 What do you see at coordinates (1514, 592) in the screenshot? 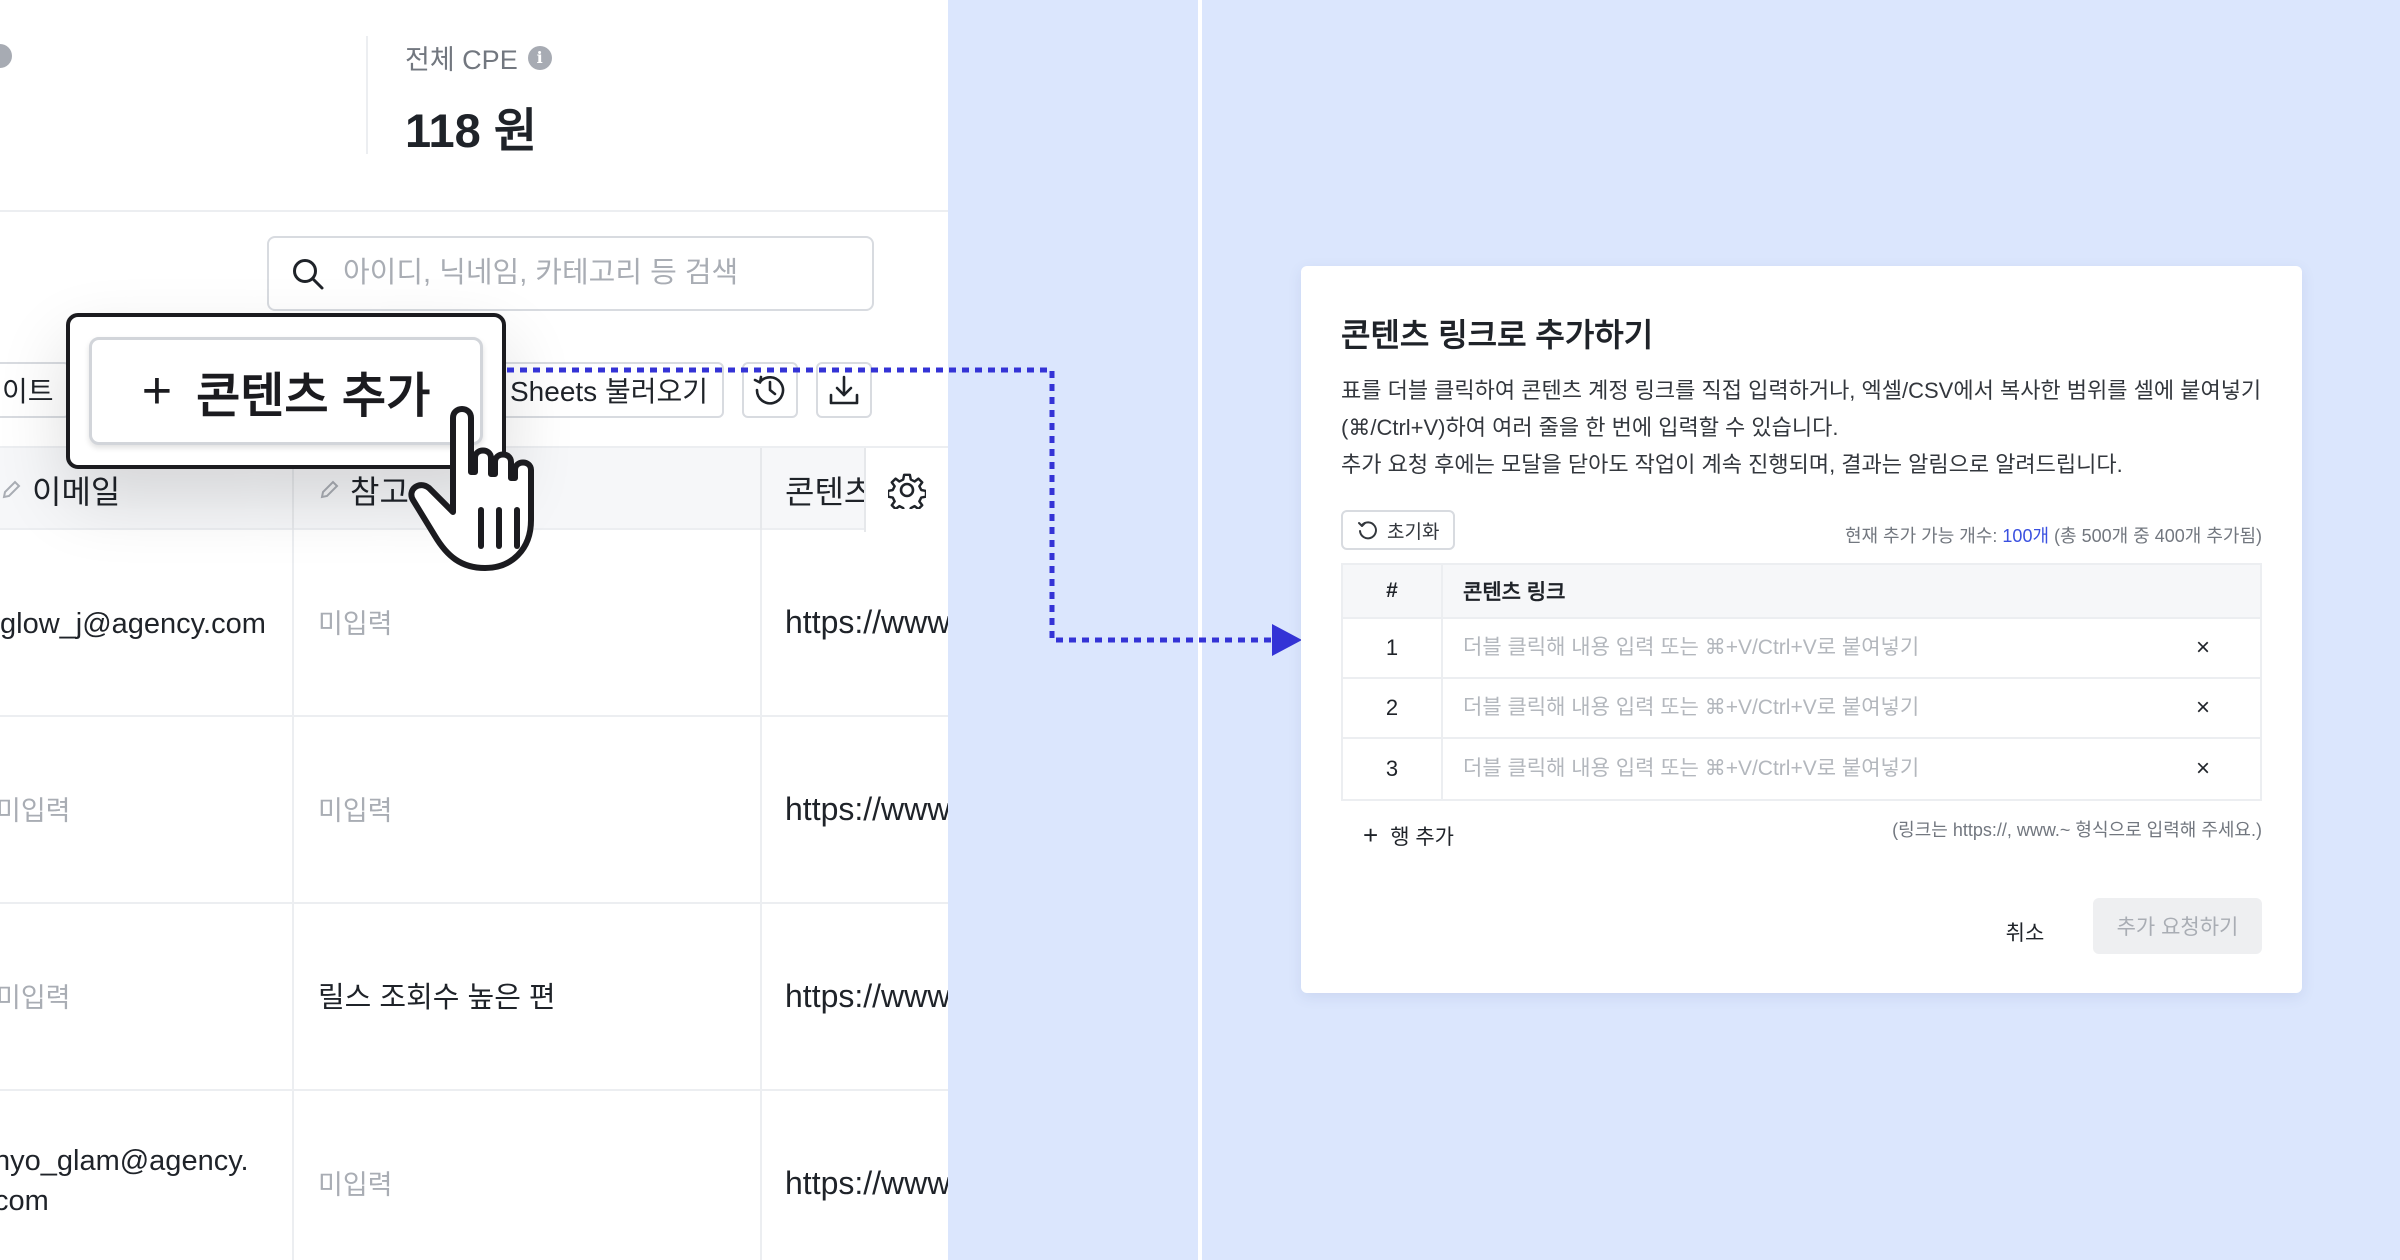
I see `column-header-link: 콘텐츠 링크` at bounding box center [1514, 592].